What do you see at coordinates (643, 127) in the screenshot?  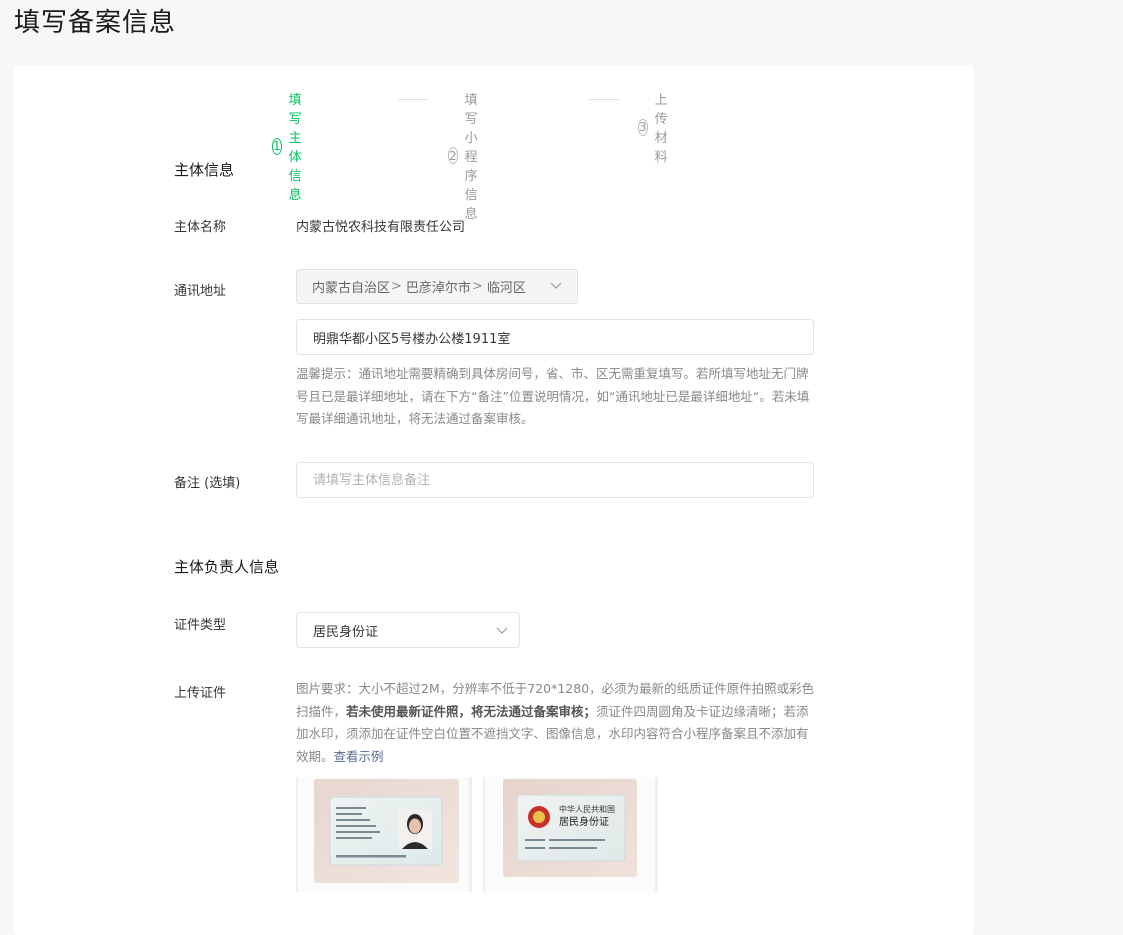 I see `step-number: 3` at bounding box center [643, 127].